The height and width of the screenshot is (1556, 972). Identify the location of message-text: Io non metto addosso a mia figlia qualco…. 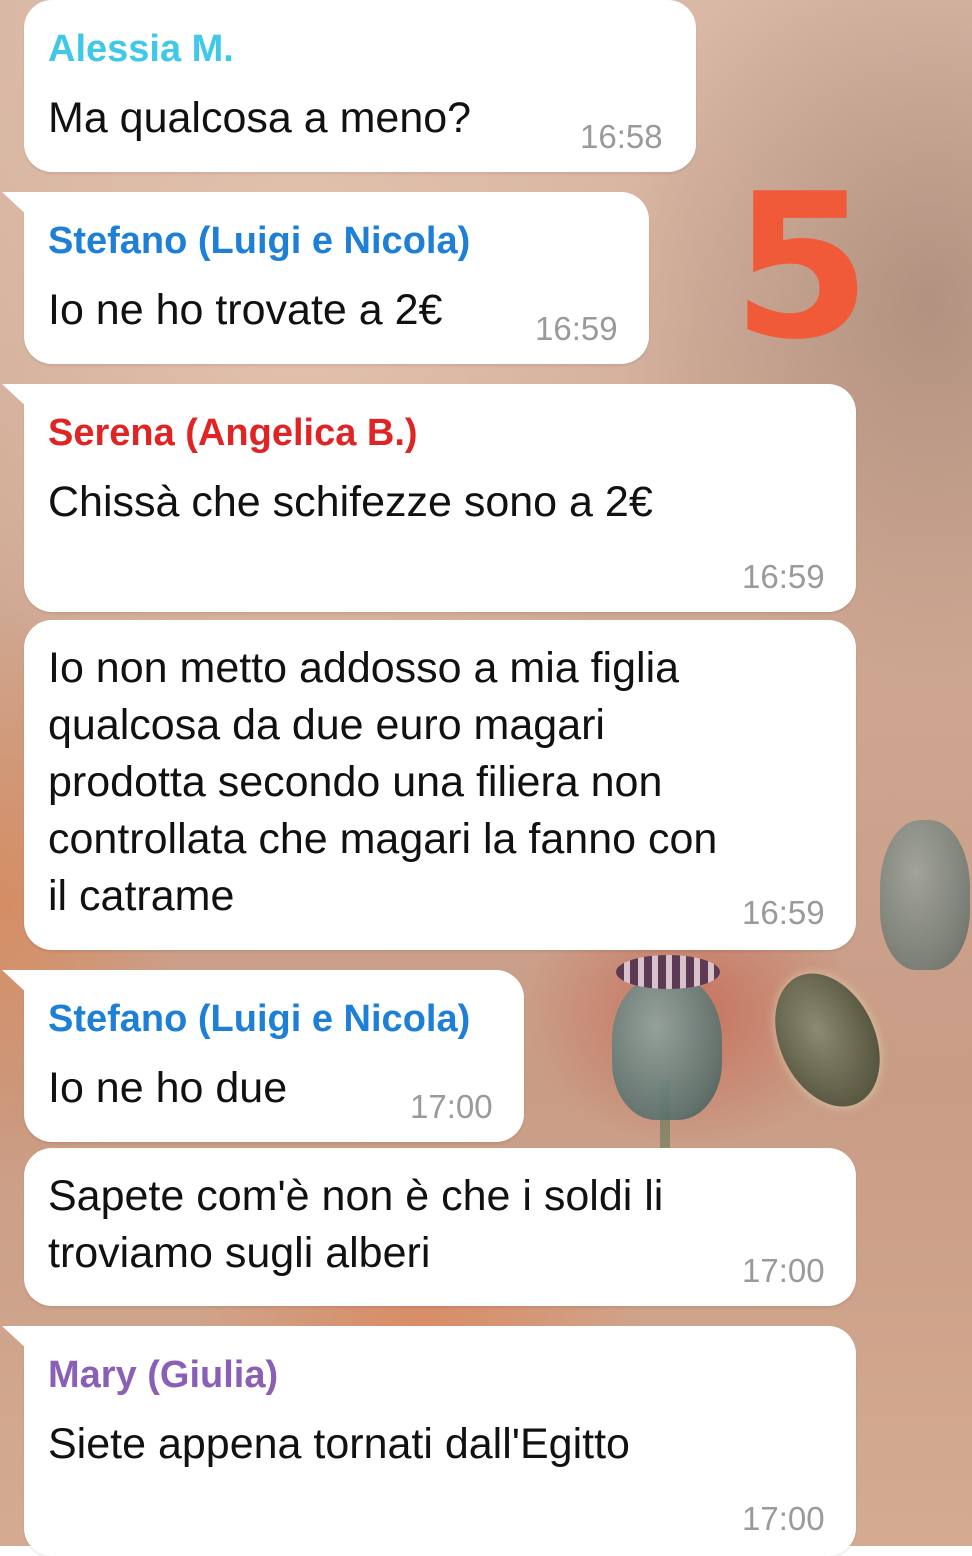
(383, 782).